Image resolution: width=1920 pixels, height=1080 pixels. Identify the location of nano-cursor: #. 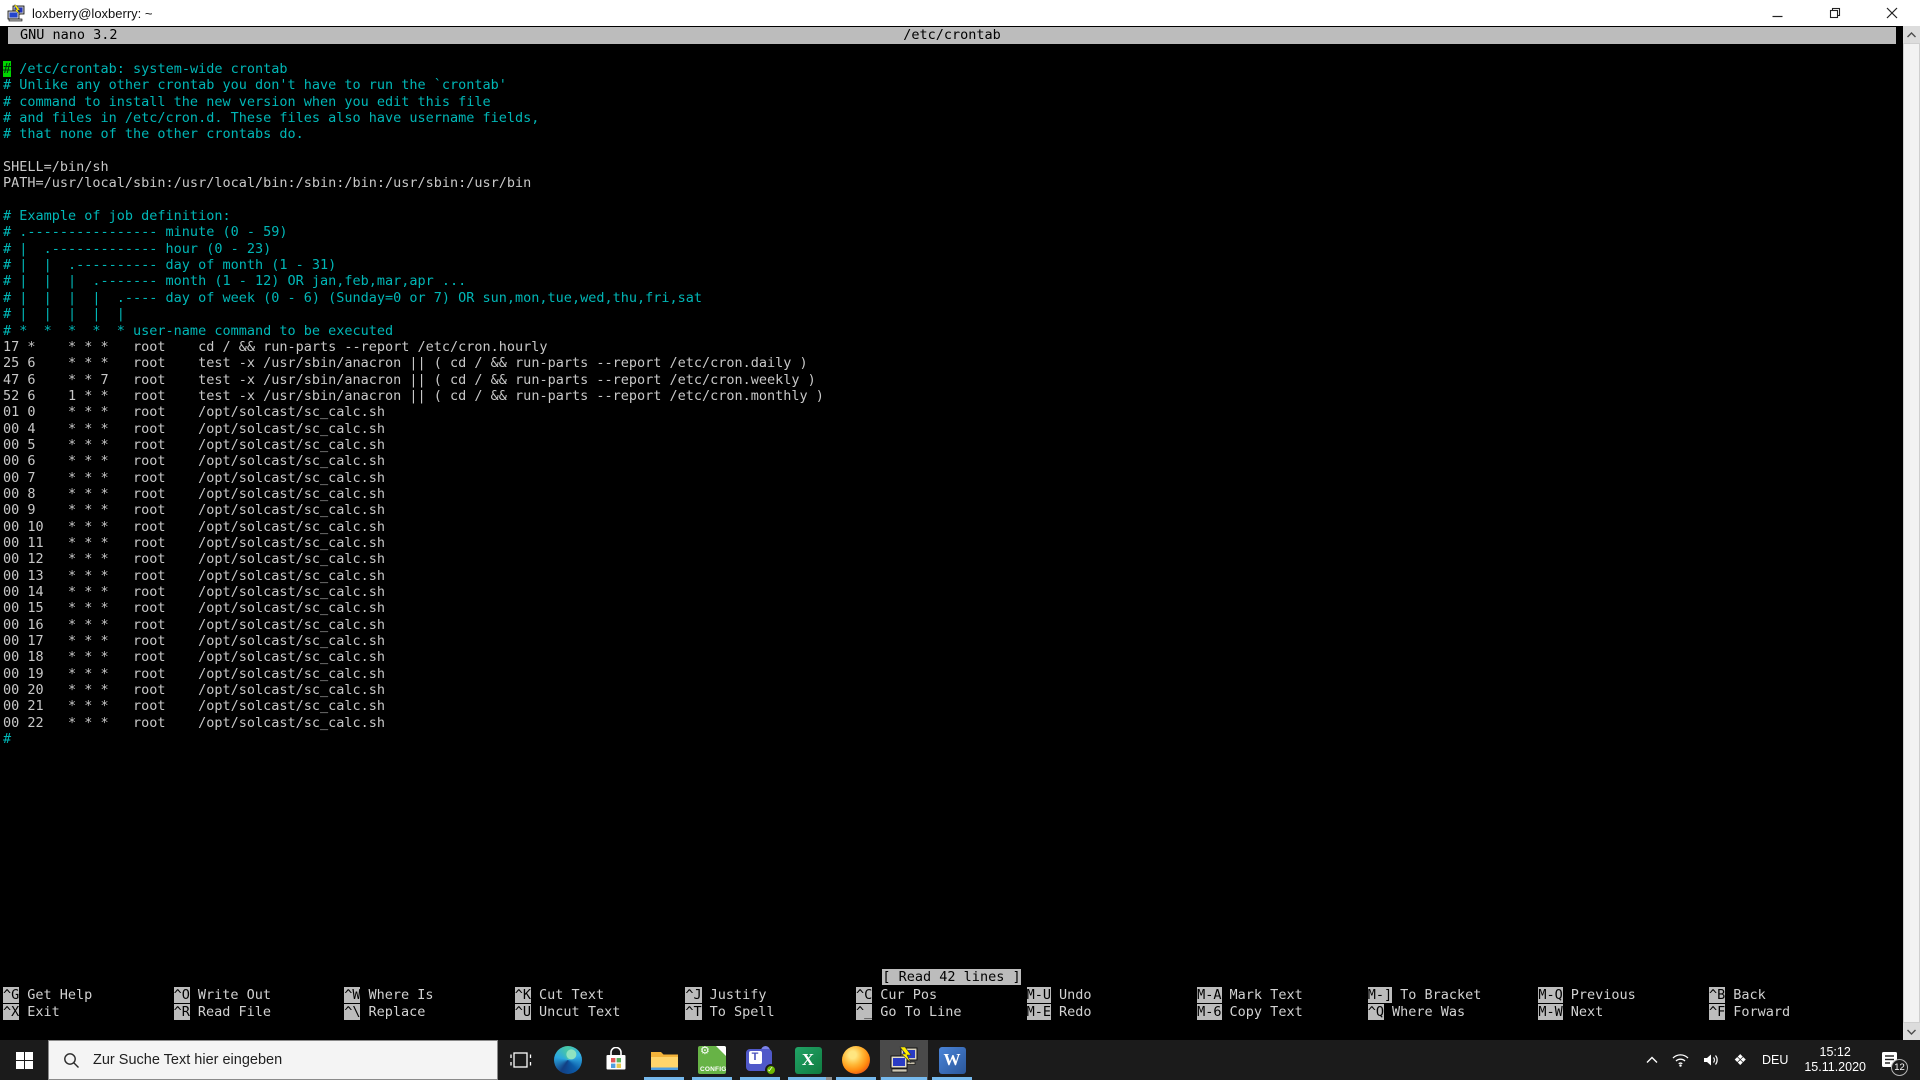
(7, 69).